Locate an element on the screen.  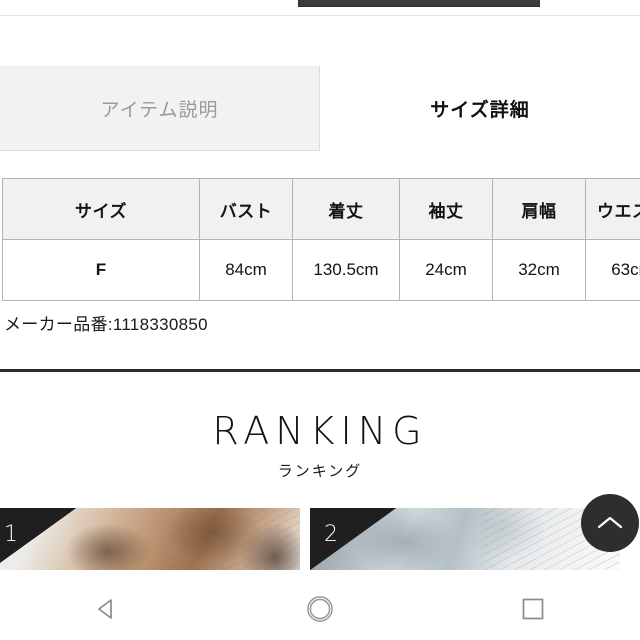
nav-recents-button is located at coordinates (533, 609).